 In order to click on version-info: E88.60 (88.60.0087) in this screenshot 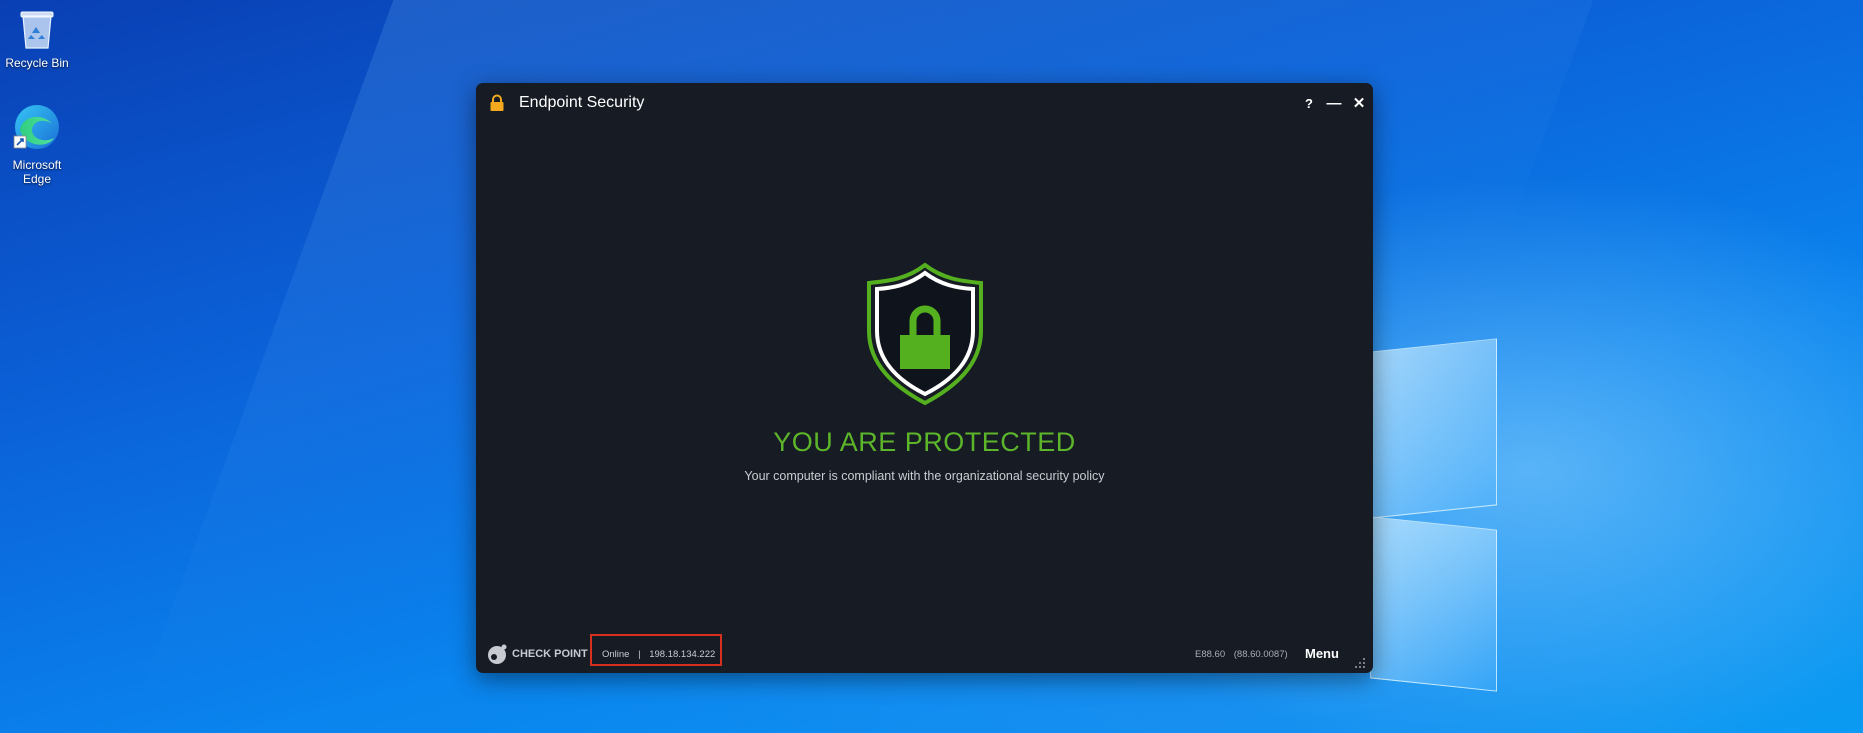, I will do `click(1241, 654)`.